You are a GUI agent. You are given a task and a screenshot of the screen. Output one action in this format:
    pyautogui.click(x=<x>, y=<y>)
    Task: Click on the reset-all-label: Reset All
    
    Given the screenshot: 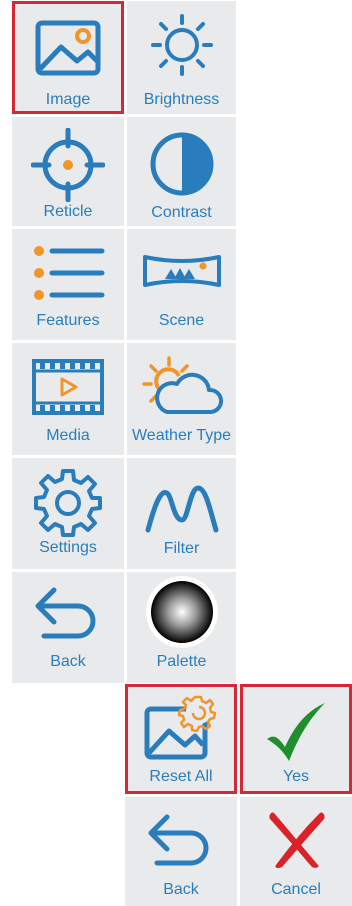 What is the action you would take?
    pyautogui.click(x=181, y=776)
    